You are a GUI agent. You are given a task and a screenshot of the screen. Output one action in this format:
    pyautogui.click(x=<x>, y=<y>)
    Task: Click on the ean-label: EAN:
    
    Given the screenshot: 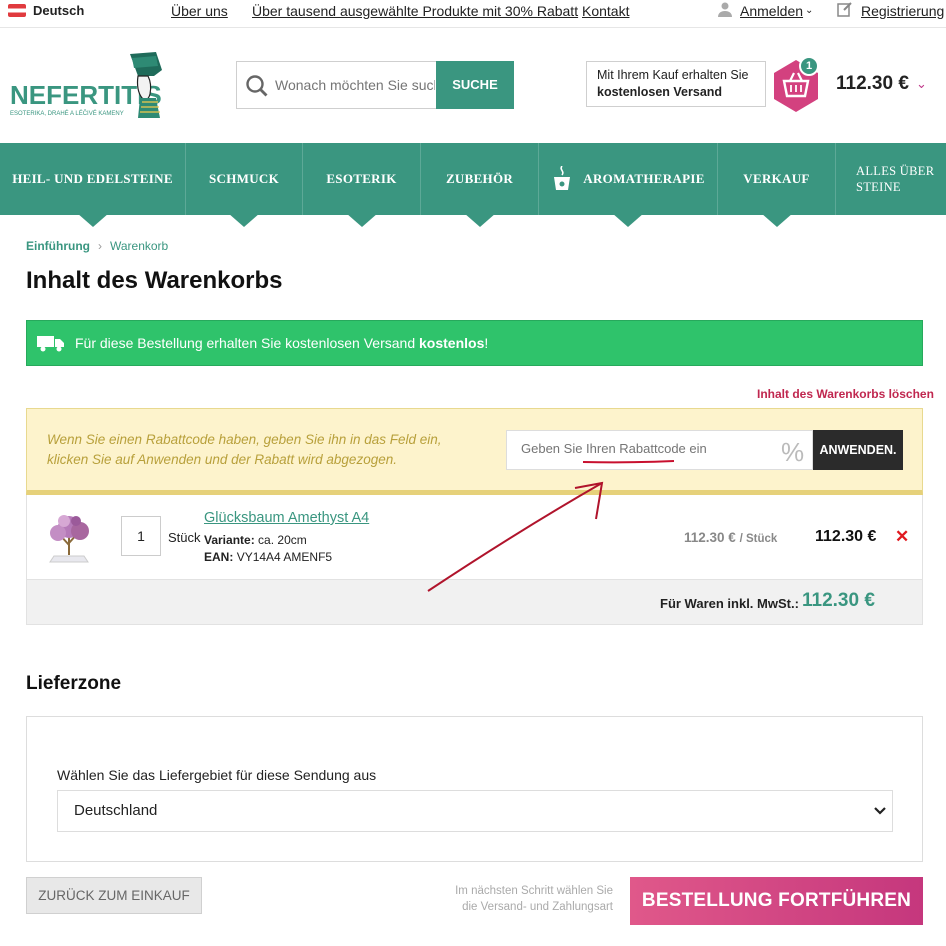 What is the action you would take?
    pyautogui.click(x=219, y=557)
    